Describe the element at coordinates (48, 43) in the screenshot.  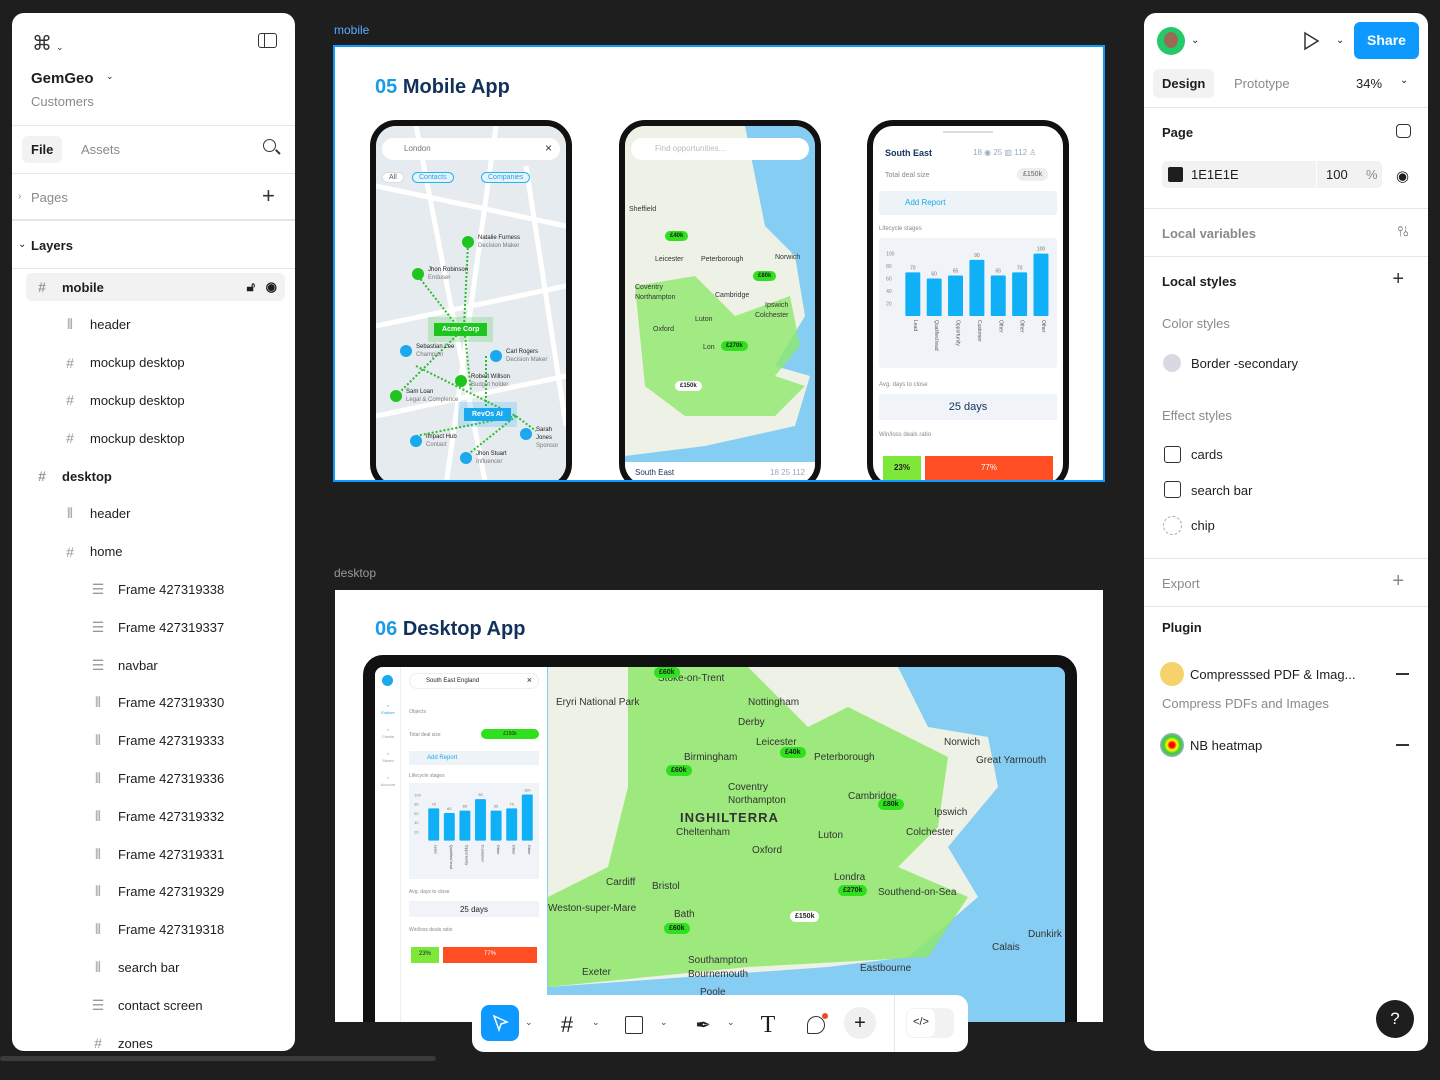
I see `figma-logo-icon: ⌘ ⌄` at that location.